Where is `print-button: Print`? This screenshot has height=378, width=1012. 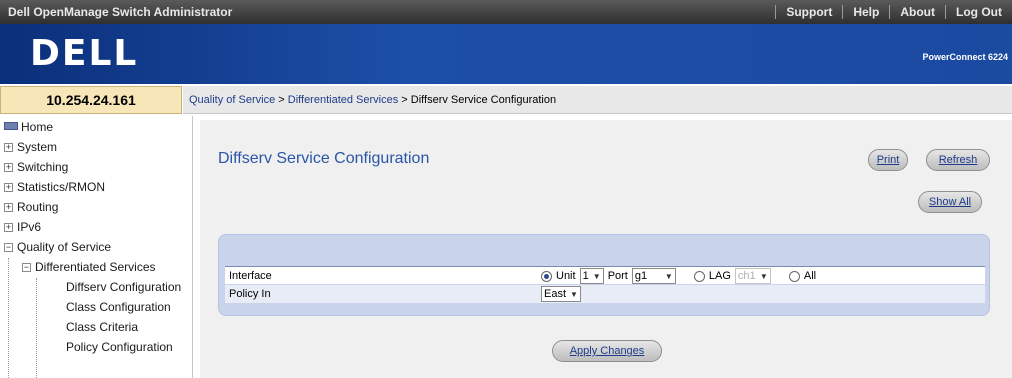 print-button: Print is located at coordinates (888, 160).